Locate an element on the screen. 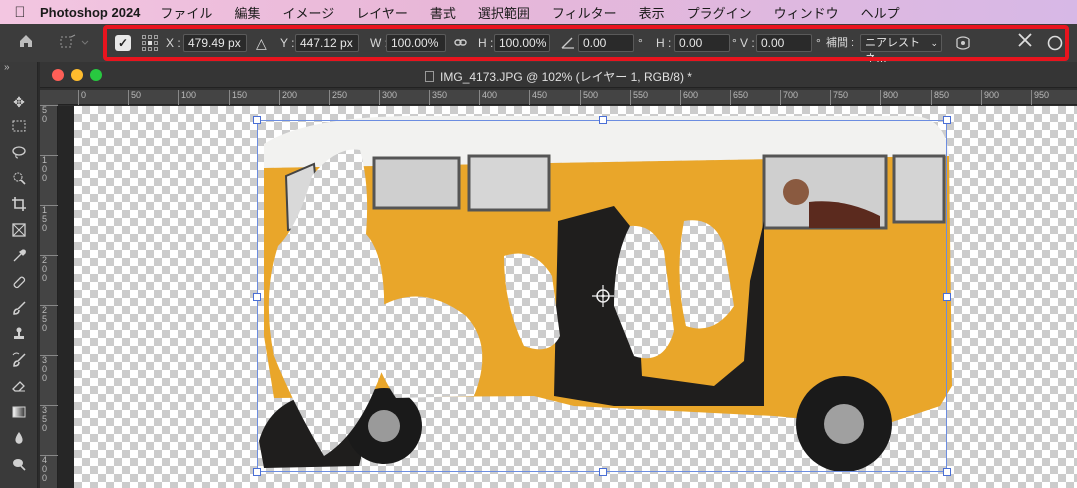  ruler-tick: 650 is located at coordinates (739, 97).